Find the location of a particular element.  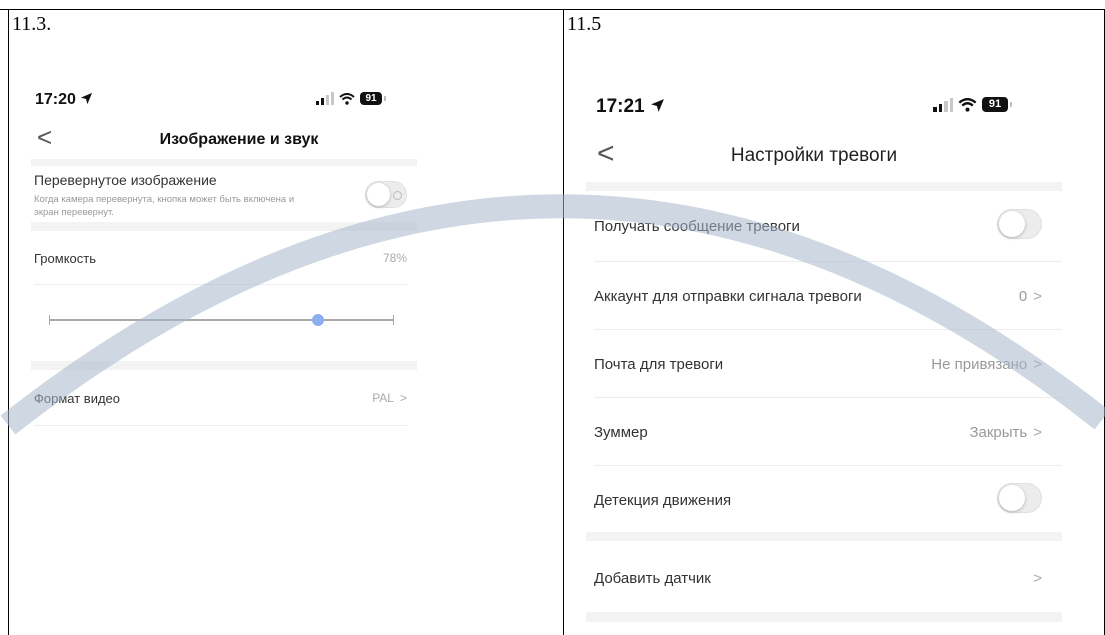

alarm-account-row: Аккаунт для отправки сигнала тревоги 0 > is located at coordinates (824, 296).